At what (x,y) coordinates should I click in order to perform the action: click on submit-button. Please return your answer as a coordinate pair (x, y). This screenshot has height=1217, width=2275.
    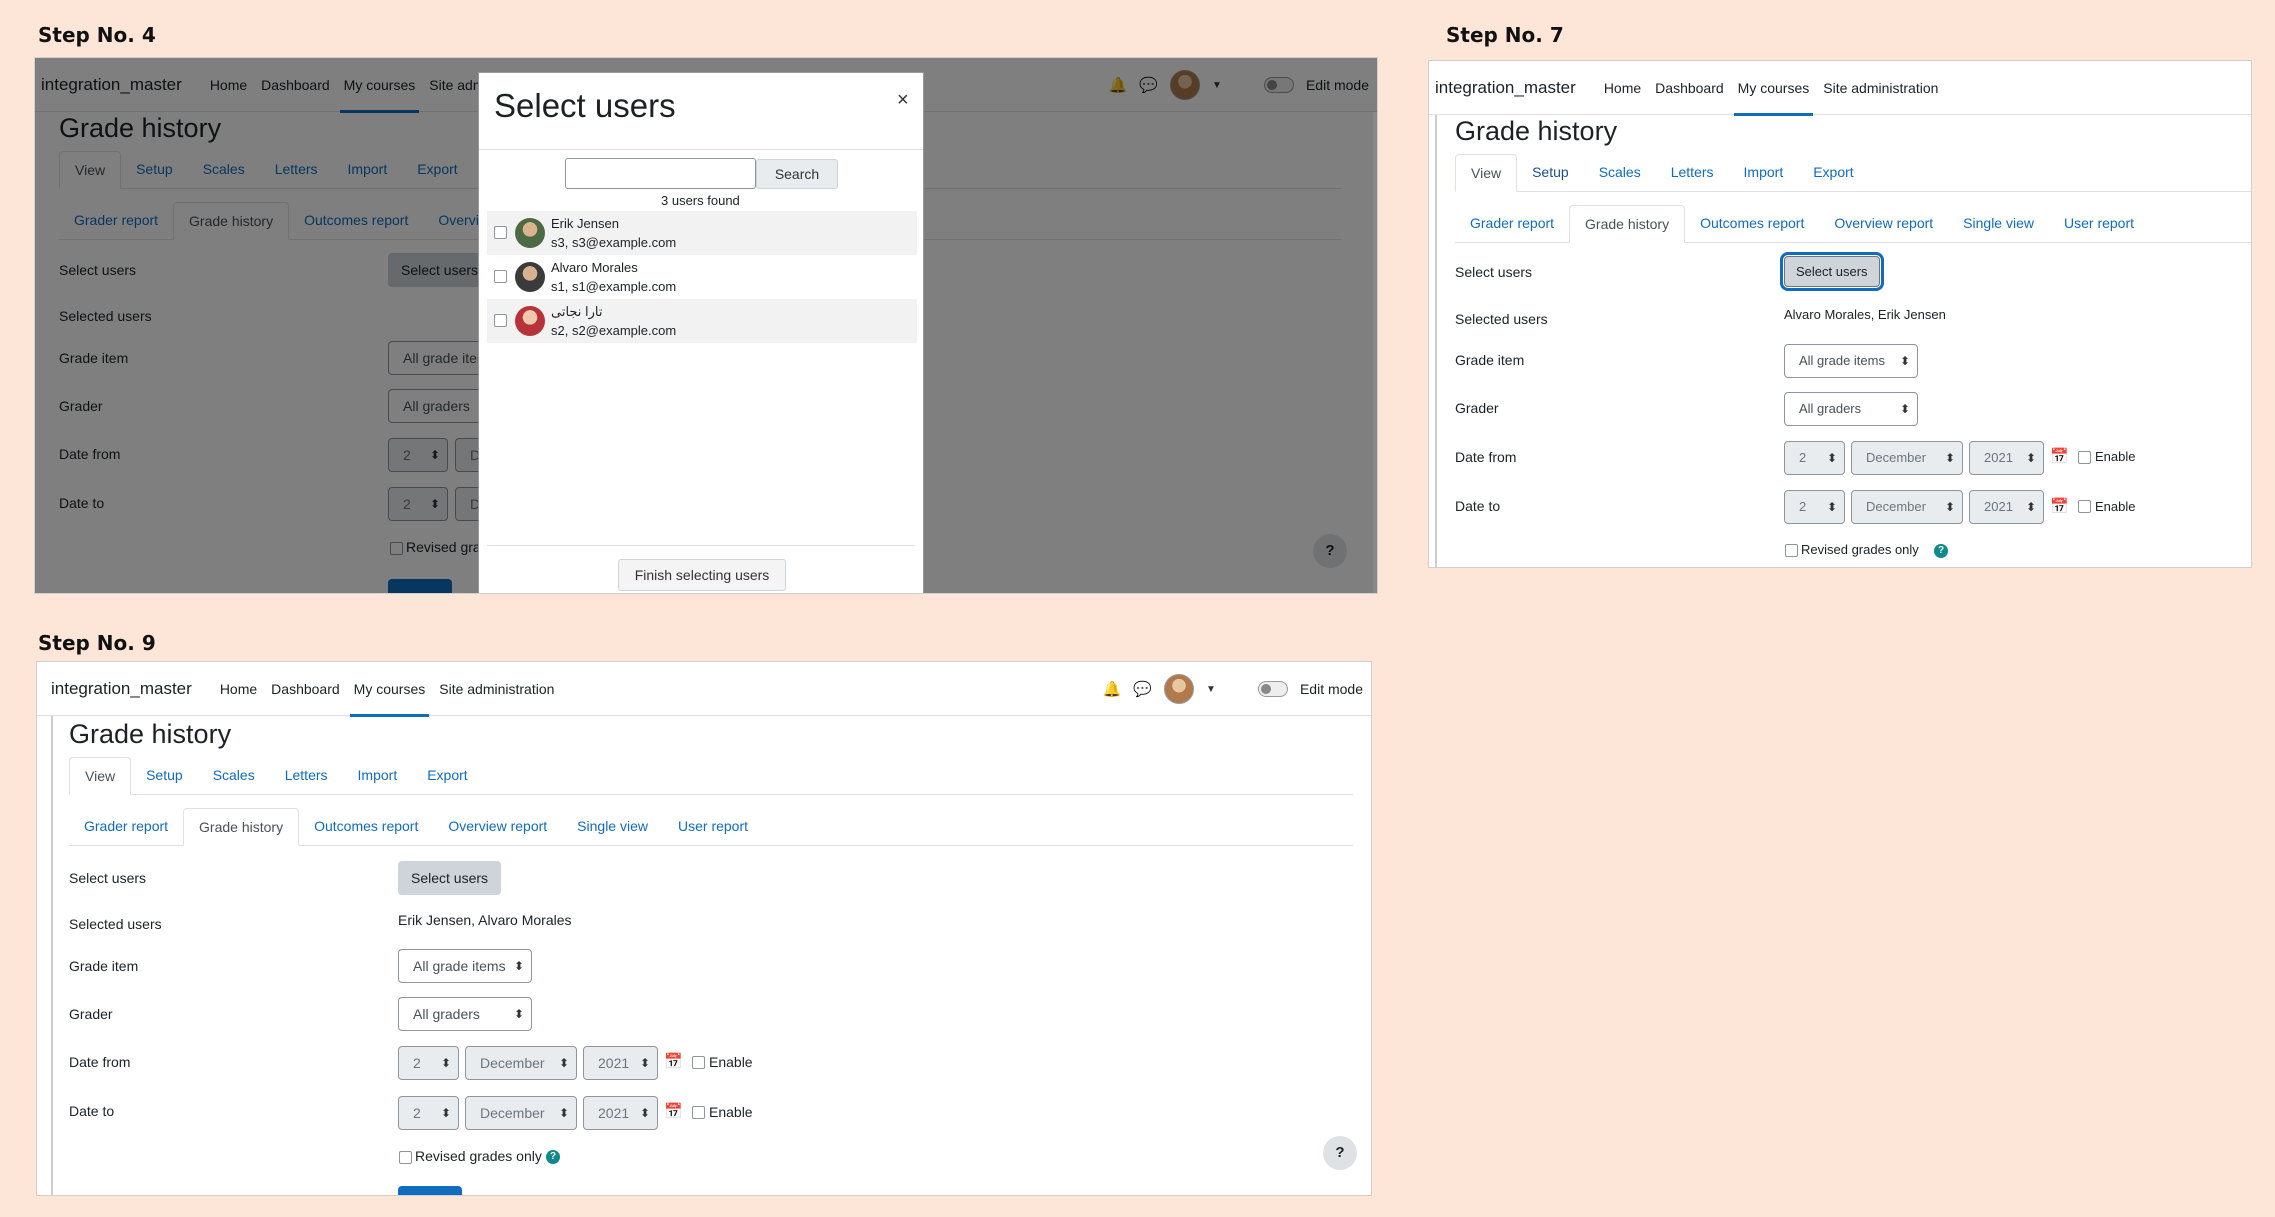
    Looking at the image, I should click on (430, 1190).